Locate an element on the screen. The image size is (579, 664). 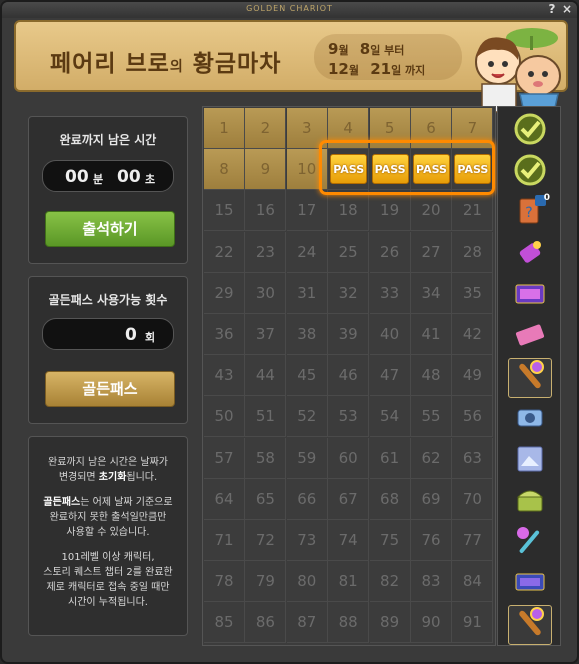
day-cell: 27 is located at coordinates (431, 252).